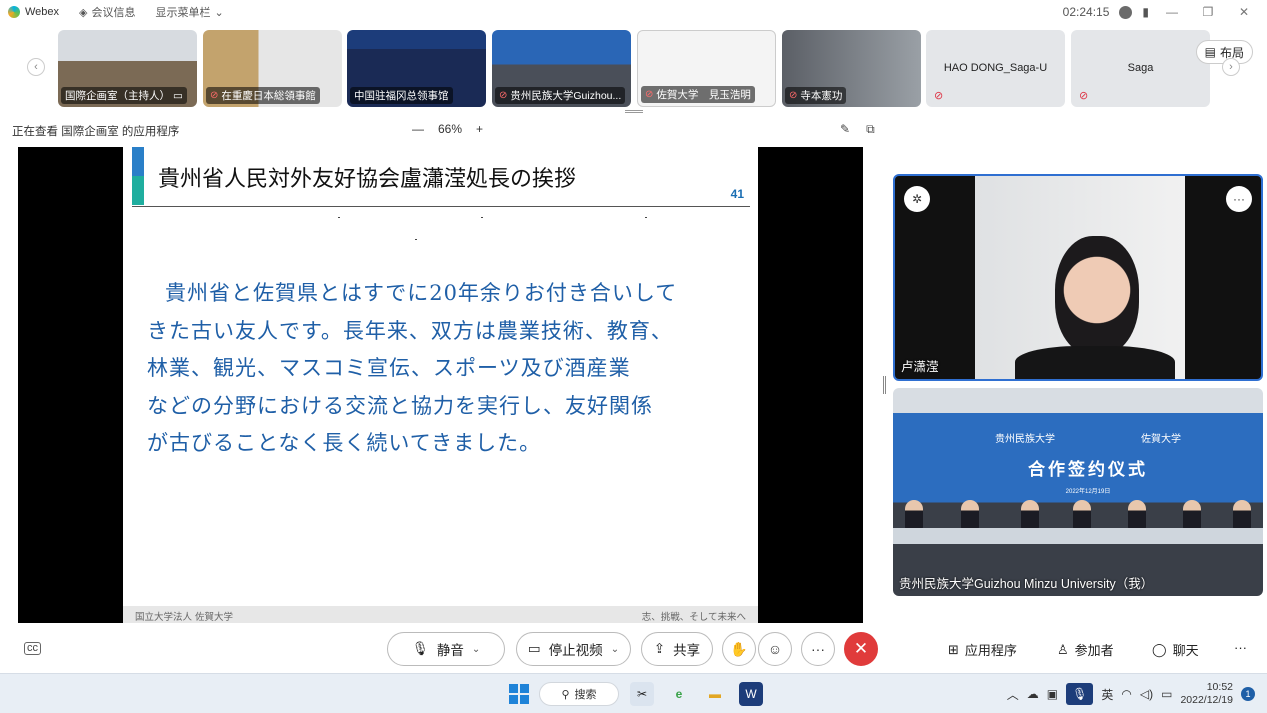  Describe the element at coordinates (751, 694) in the screenshot. I see `webex-taskbar-icon: W` at that location.